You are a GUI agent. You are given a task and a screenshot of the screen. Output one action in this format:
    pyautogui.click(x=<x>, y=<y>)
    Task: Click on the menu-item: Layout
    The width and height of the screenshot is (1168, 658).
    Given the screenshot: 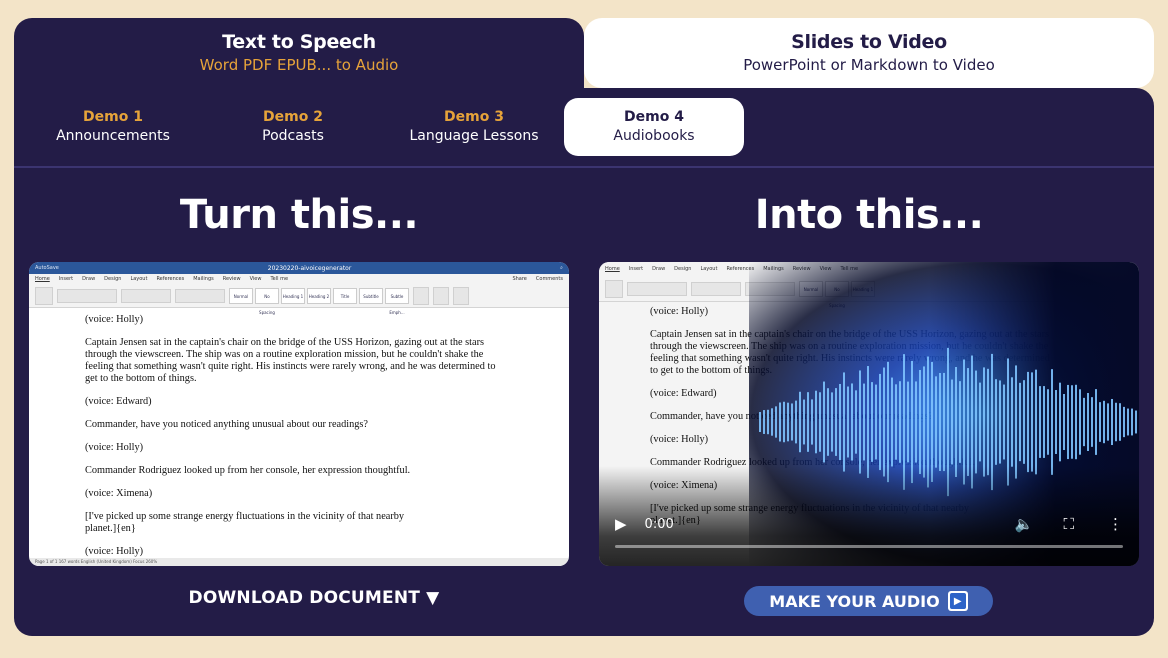 What is the action you would take?
    pyautogui.click(x=709, y=269)
    